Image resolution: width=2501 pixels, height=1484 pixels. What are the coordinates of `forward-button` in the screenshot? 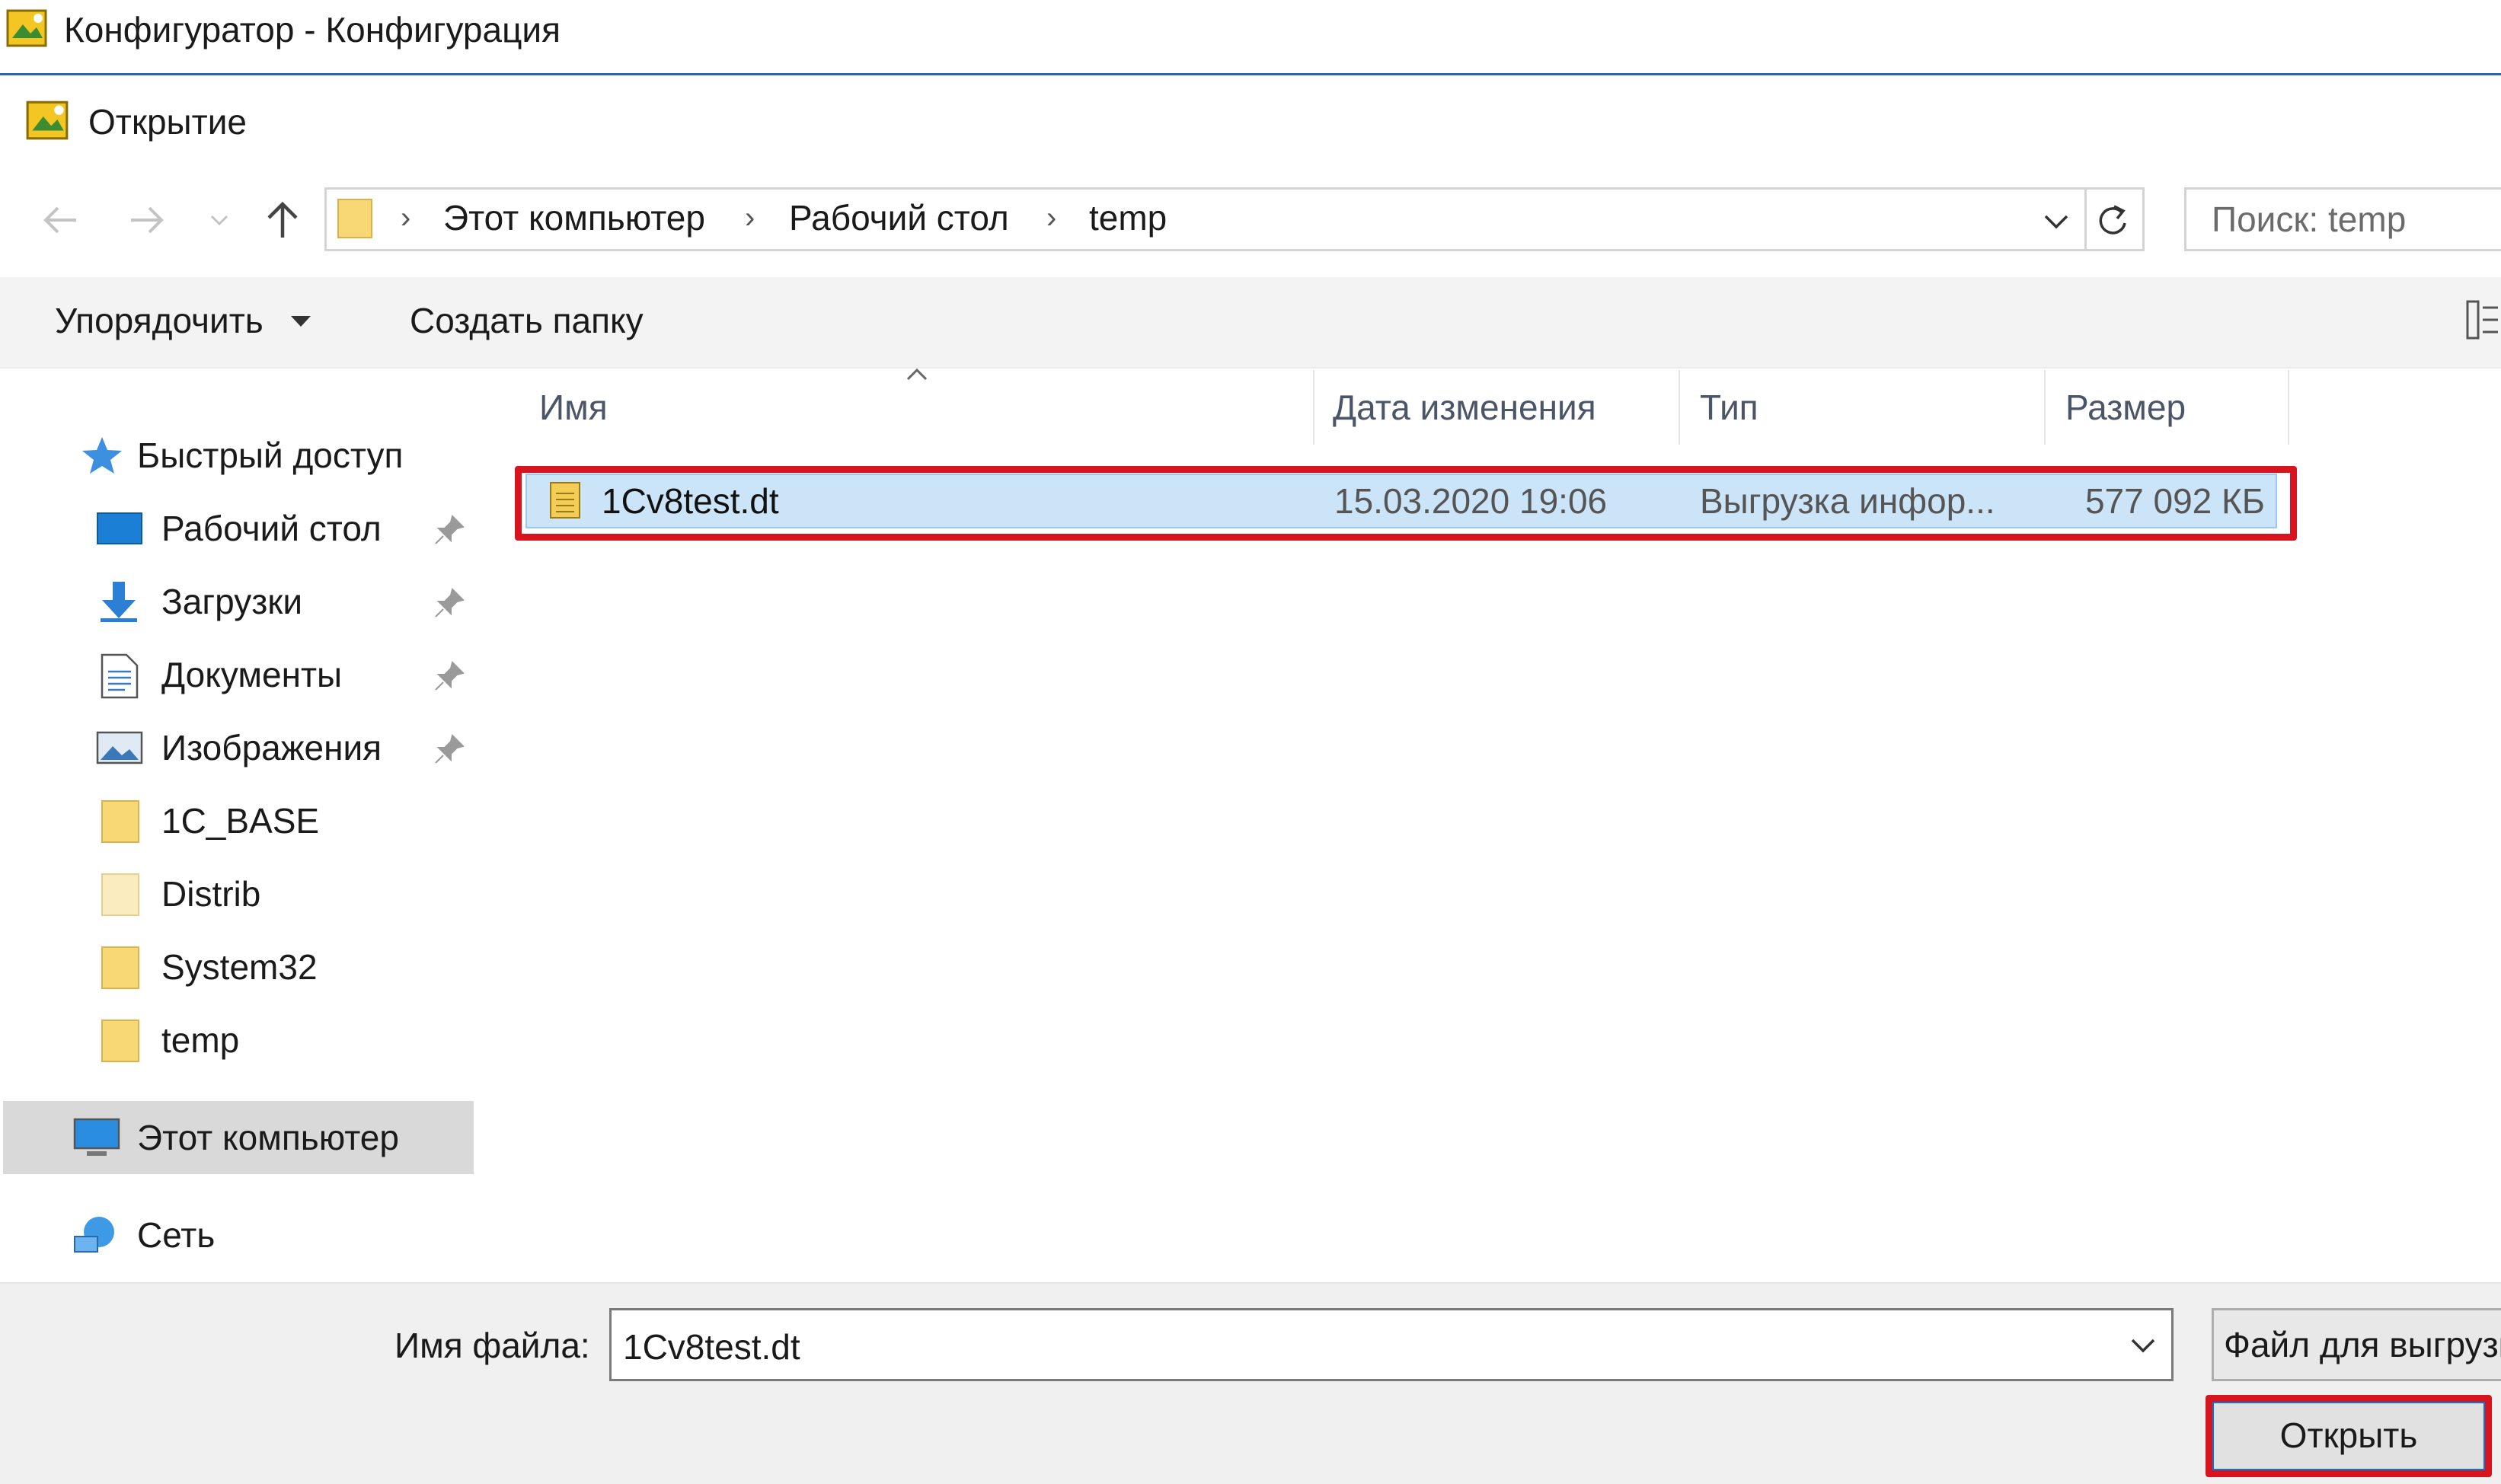 It's located at (147, 220).